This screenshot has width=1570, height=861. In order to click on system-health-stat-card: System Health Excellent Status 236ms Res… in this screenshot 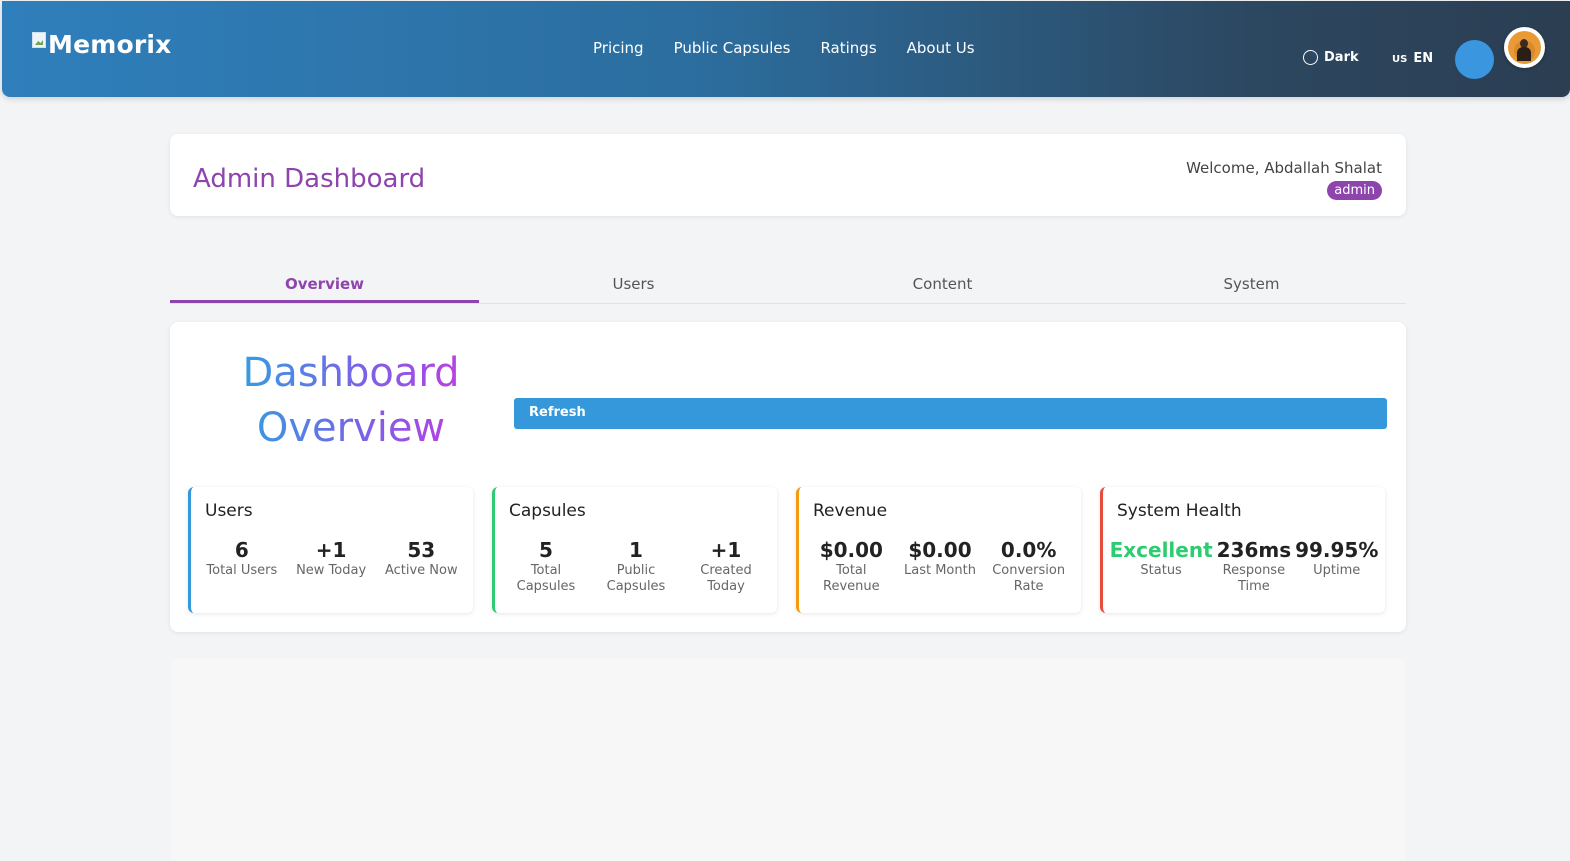, I will do `click(1242, 550)`.